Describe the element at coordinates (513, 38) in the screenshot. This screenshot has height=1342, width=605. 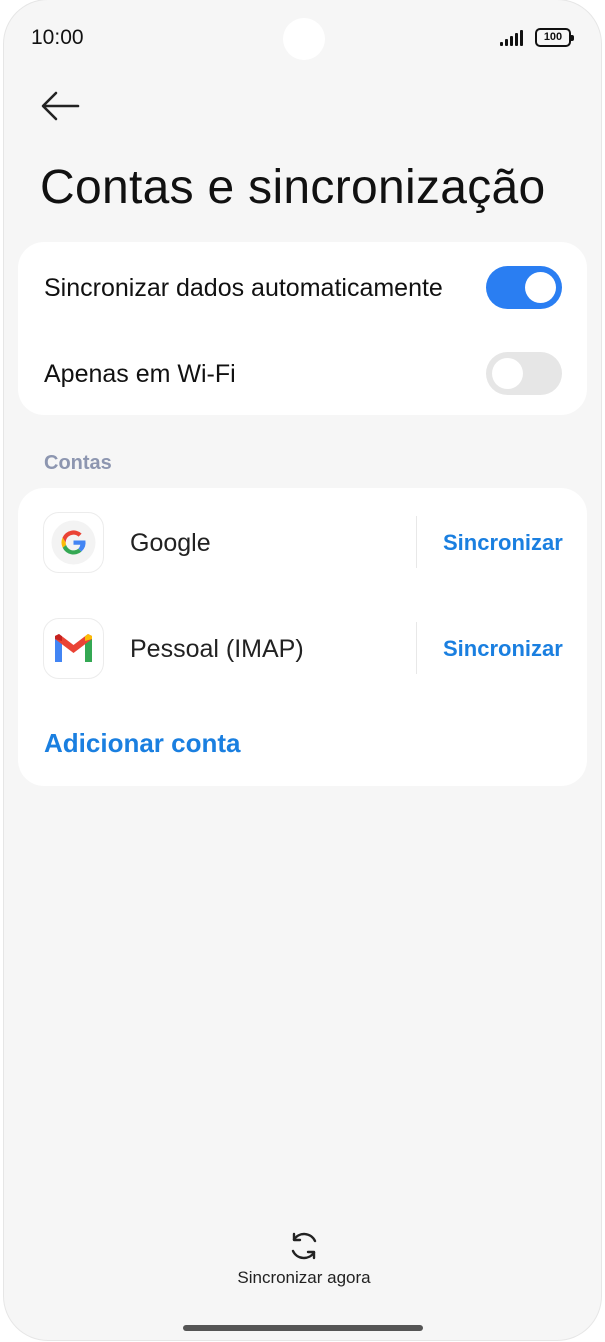
I see `signal-icon` at that location.